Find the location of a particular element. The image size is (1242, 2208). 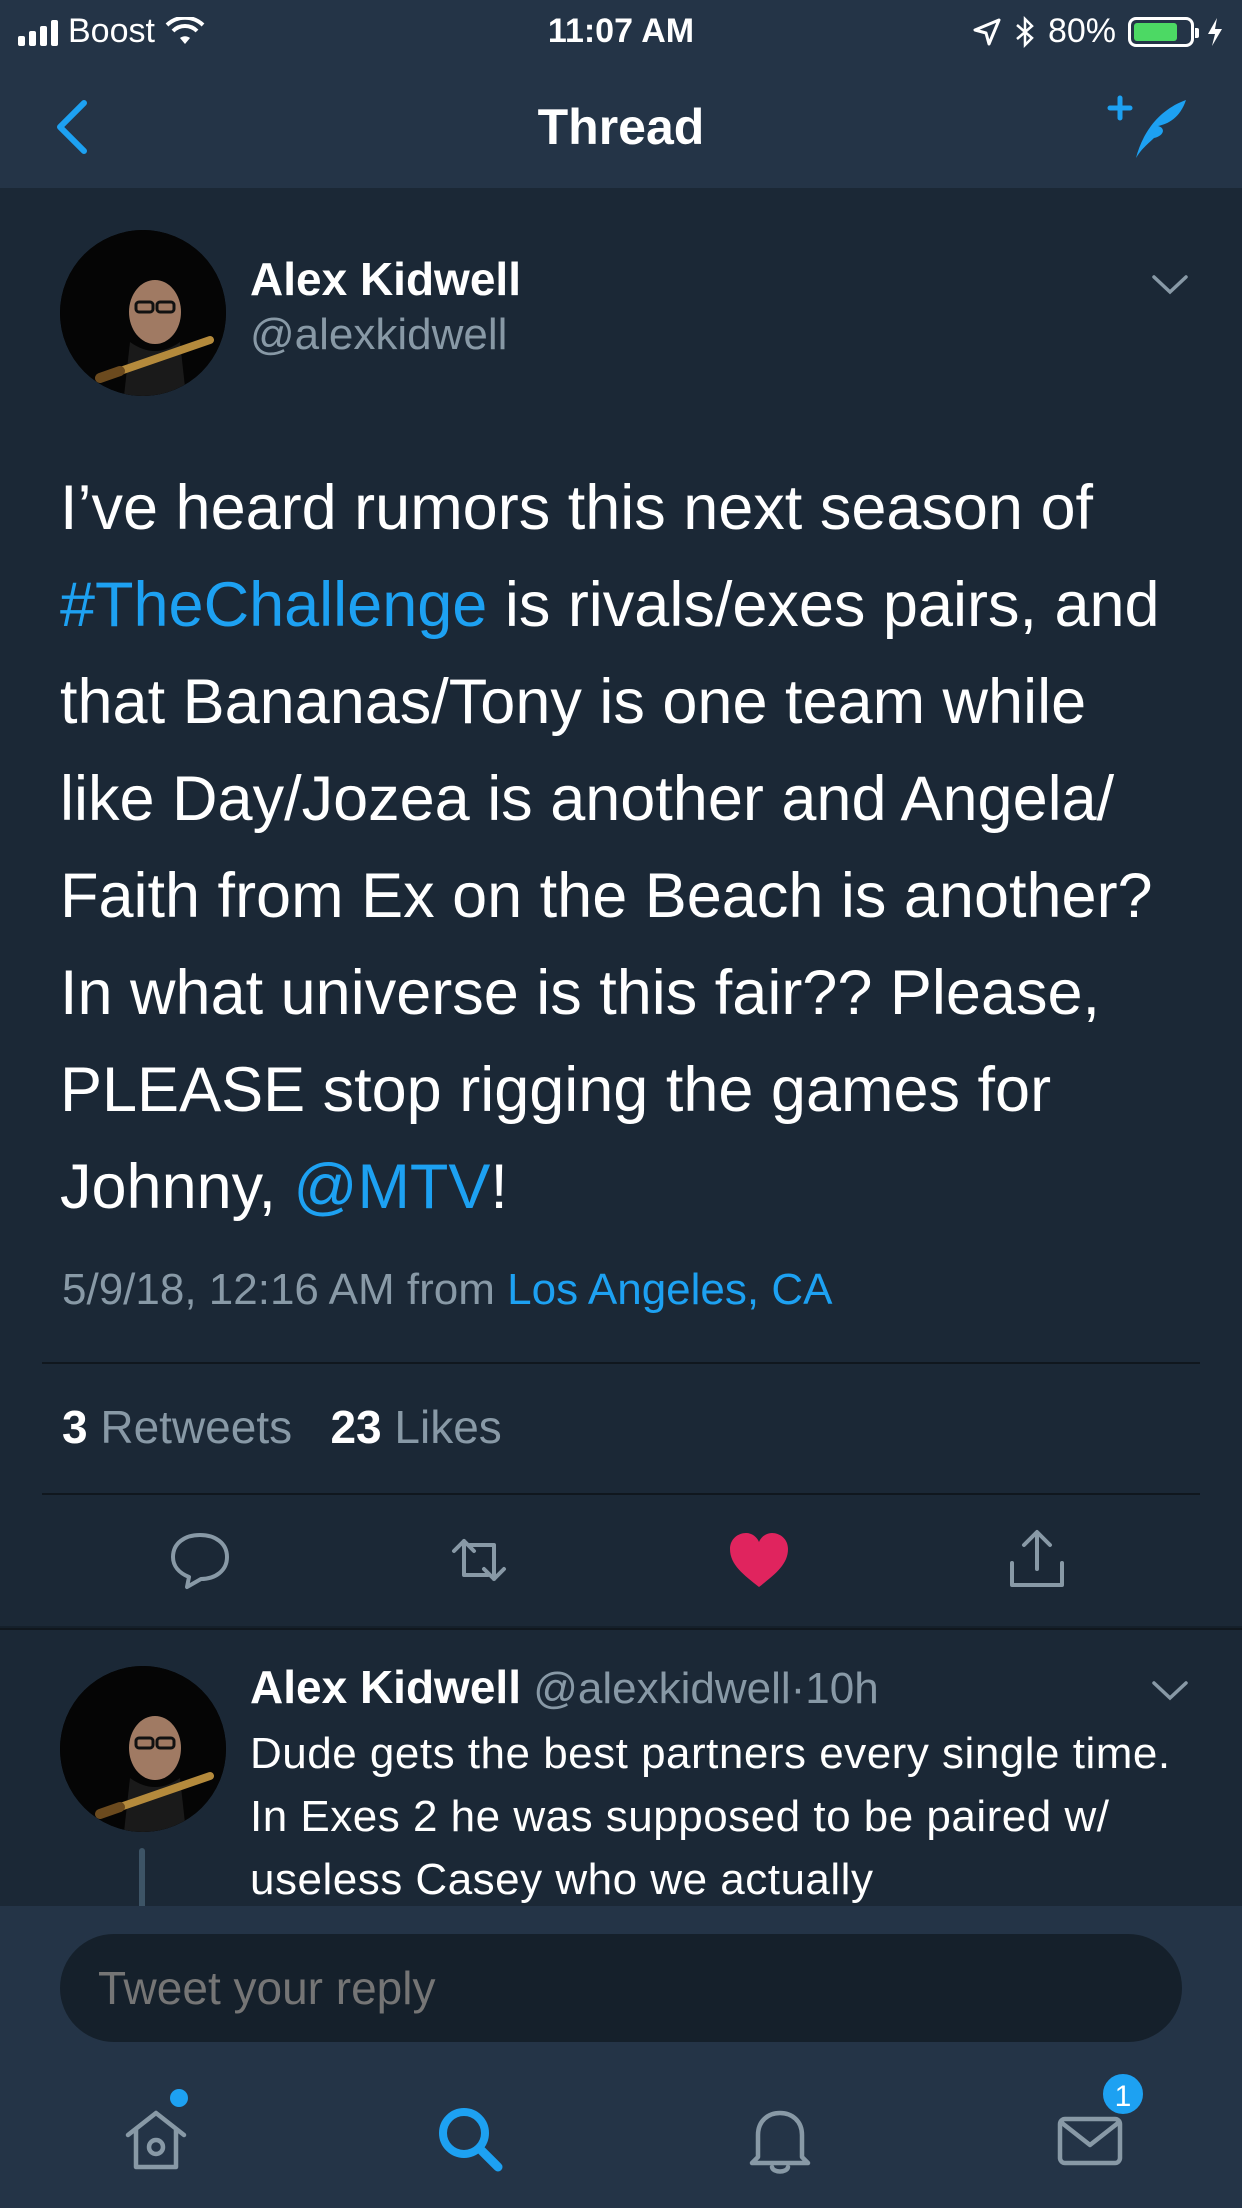

bluetooth-icon is located at coordinates (1025, 31).